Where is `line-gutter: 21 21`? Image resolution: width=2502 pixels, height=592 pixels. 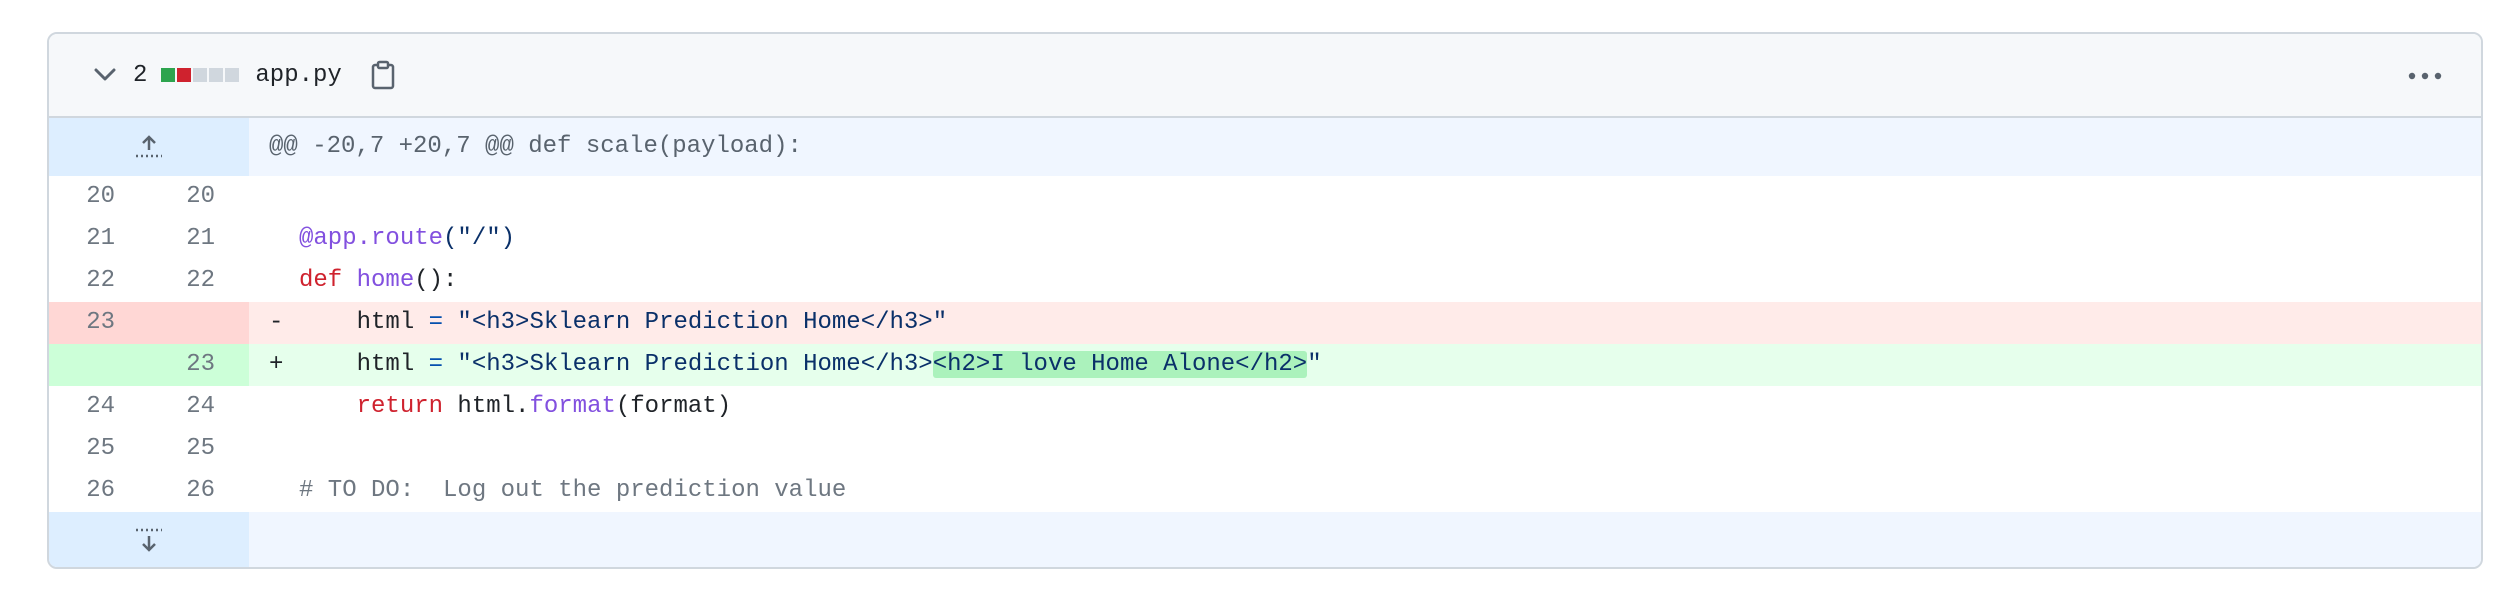 line-gutter: 21 21 is located at coordinates (149, 239).